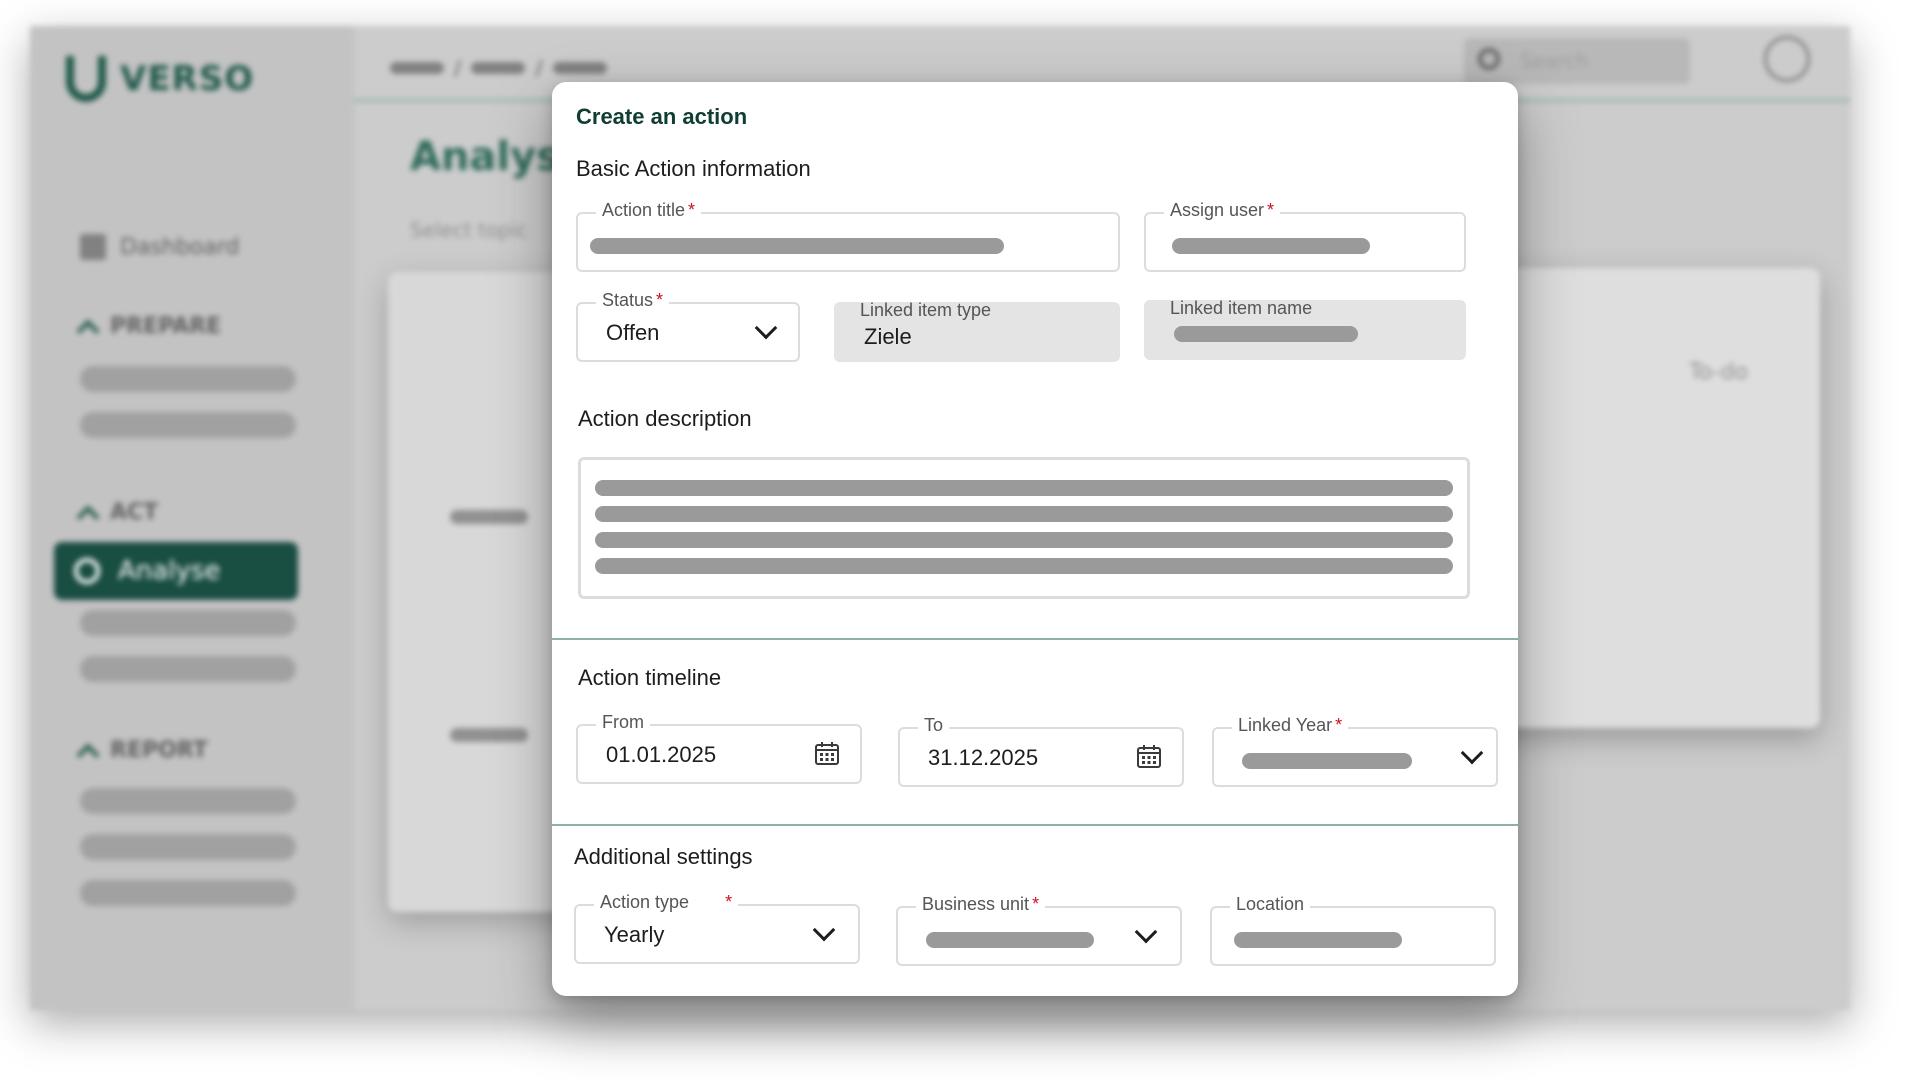 The image size is (1921, 1081). What do you see at coordinates (888, 336) in the screenshot?
I see `linked-item-type-value: Ziele` at bounding box center [888, 336].